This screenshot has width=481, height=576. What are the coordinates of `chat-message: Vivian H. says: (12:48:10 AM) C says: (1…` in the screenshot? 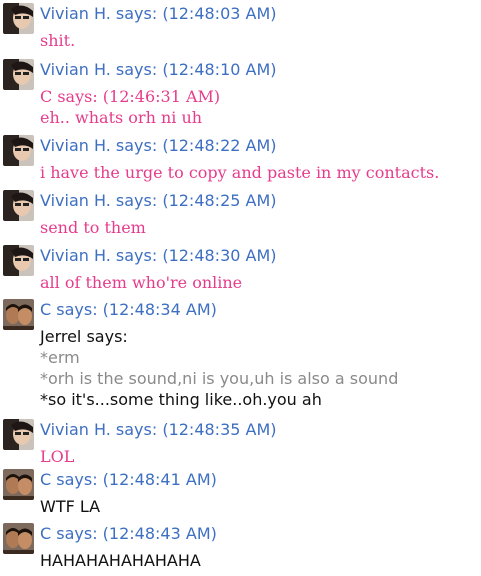 It's located at (240, 94).